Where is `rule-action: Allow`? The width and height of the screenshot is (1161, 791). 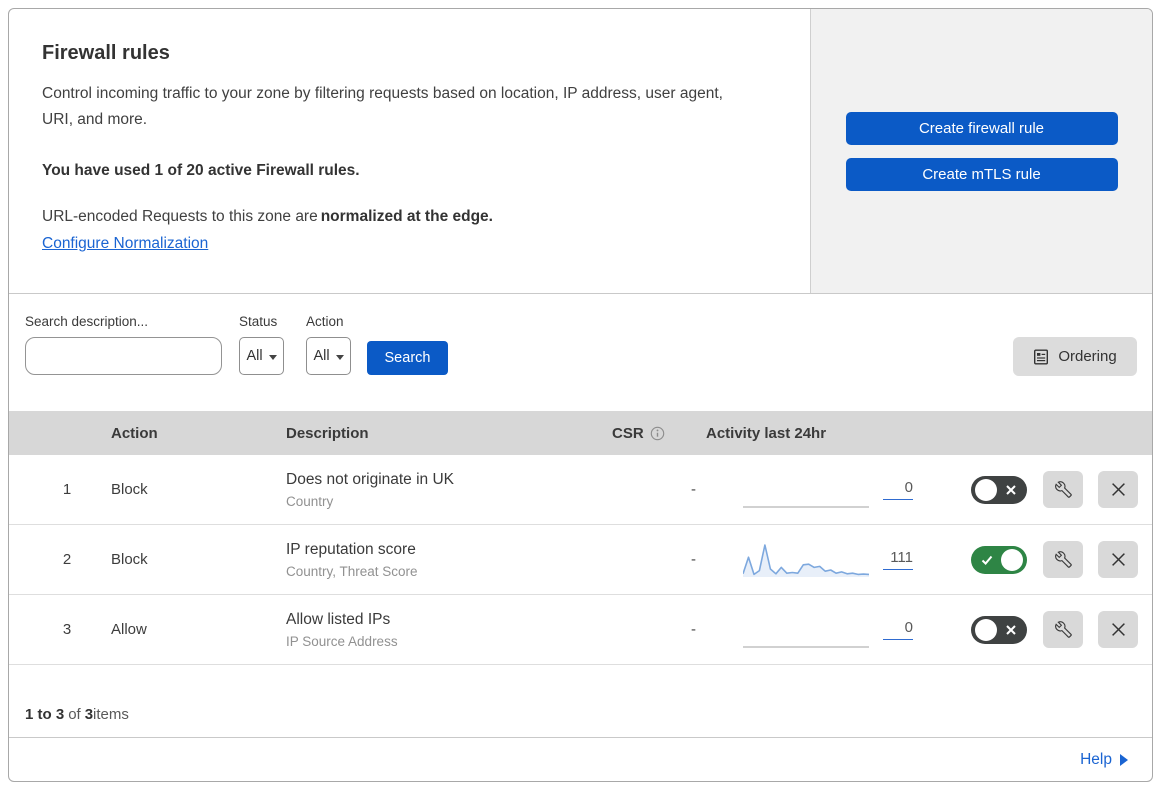 rule-action: Allow is located at coordinates (129, 629).